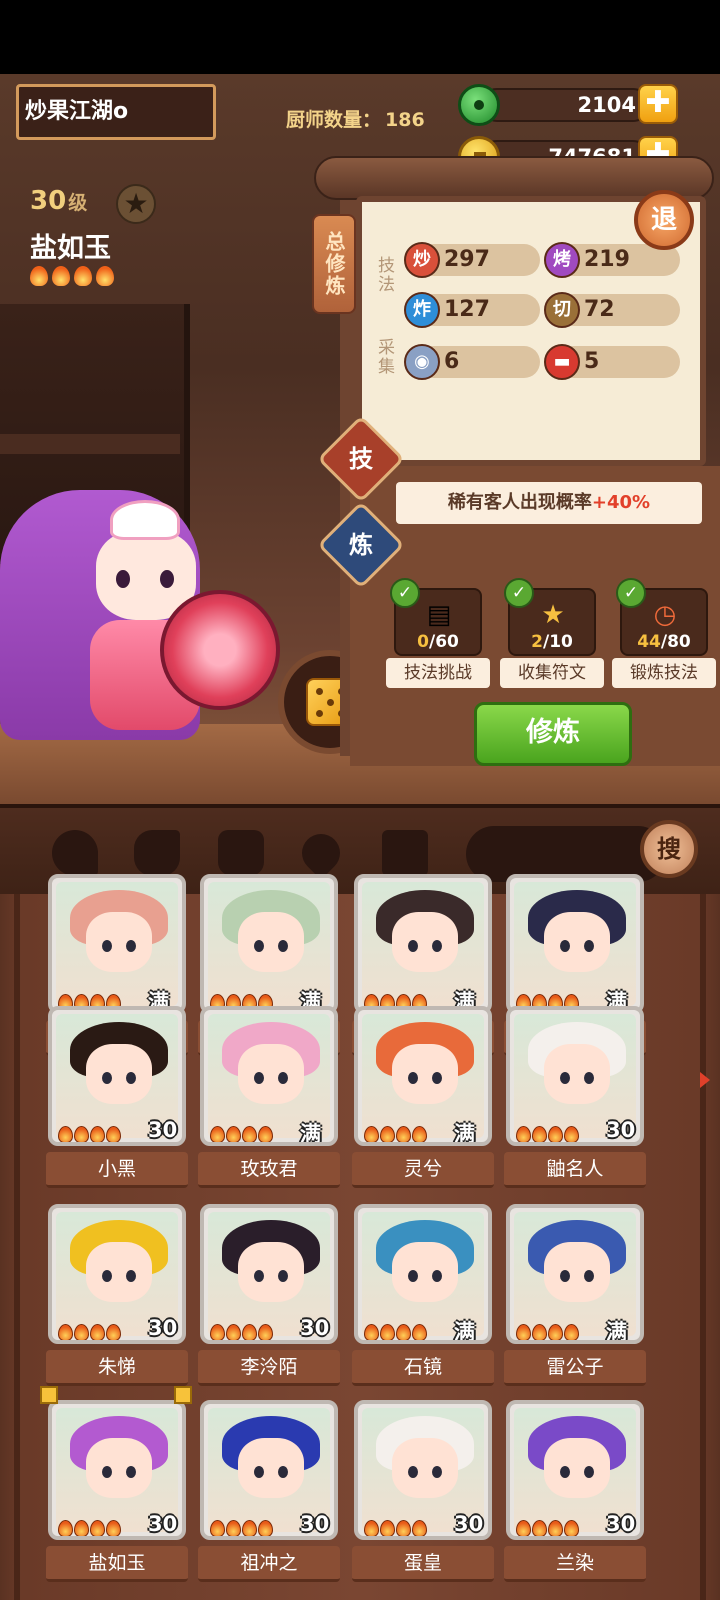 The width and height of the screenshot is (720, 1600). What do you see at coordinates (553, 734) in the screenshot?
I see `train-button: 修炼` at bounding box center [553, 734].